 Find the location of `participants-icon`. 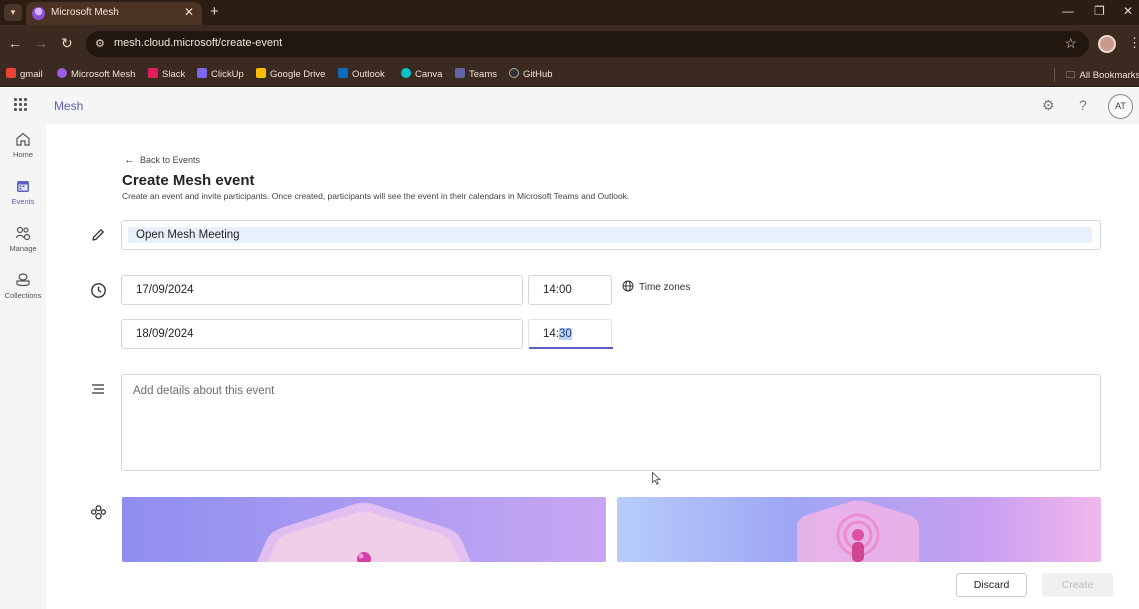

participants-icon is located at coordinates (98, 512).